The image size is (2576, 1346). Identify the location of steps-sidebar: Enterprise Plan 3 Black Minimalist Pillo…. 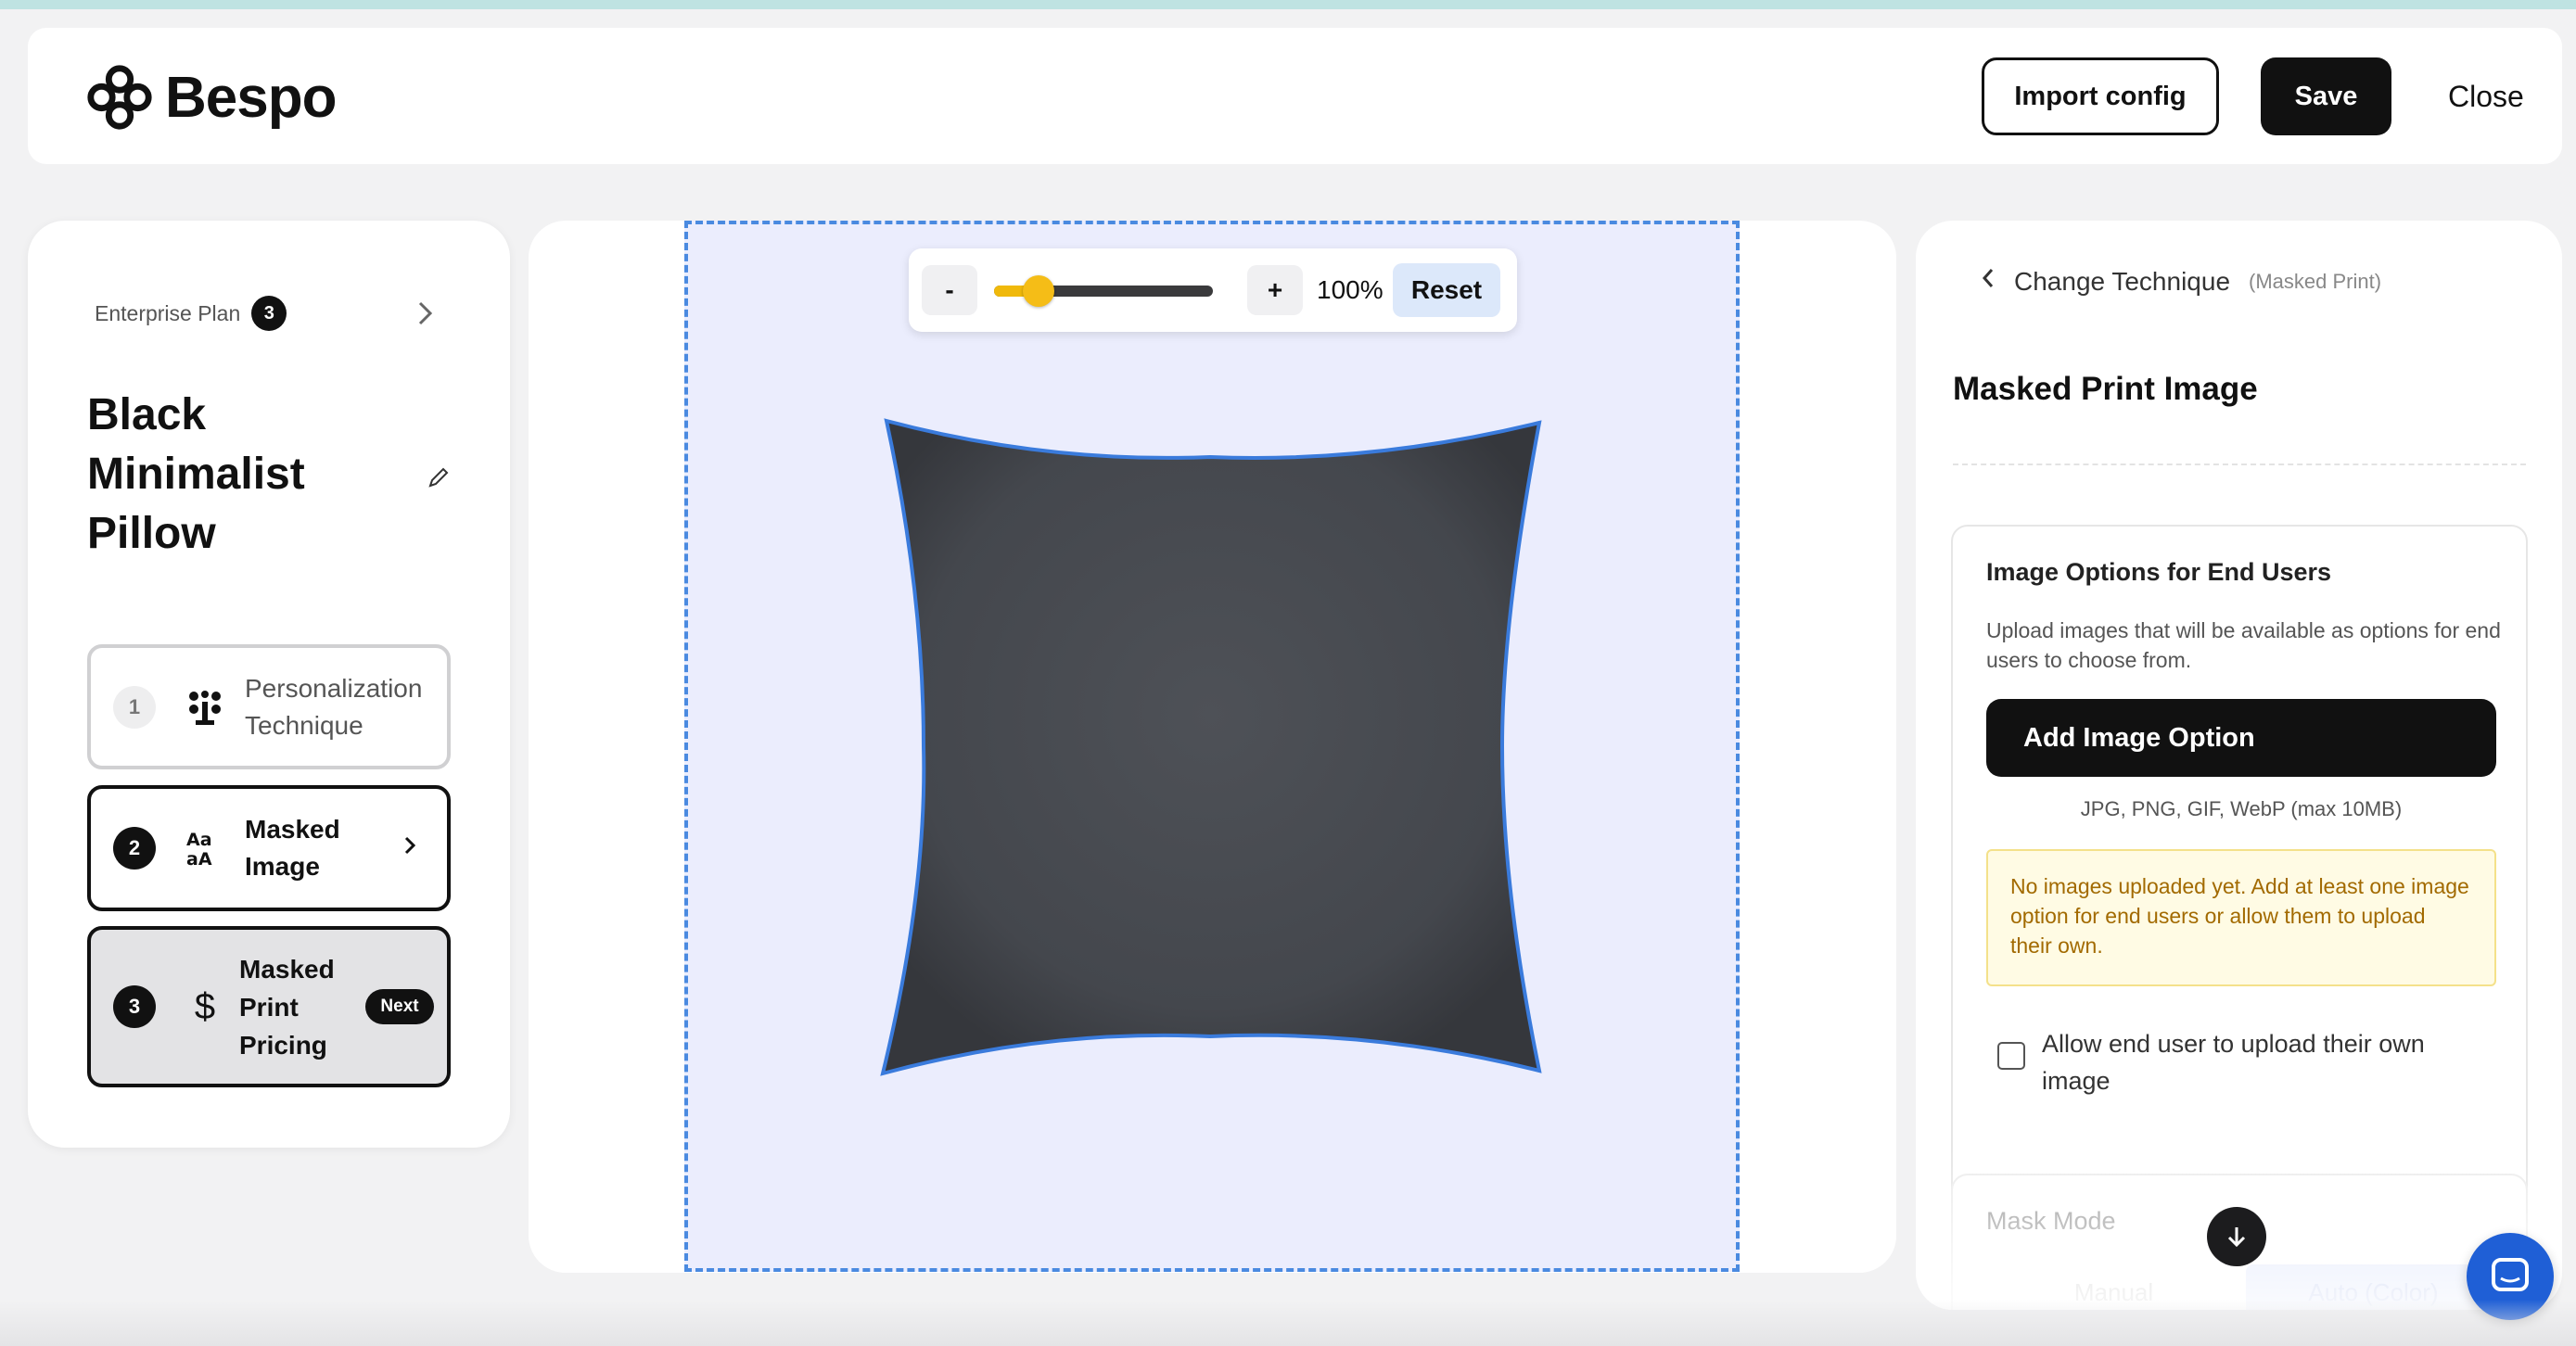
(269, 684).